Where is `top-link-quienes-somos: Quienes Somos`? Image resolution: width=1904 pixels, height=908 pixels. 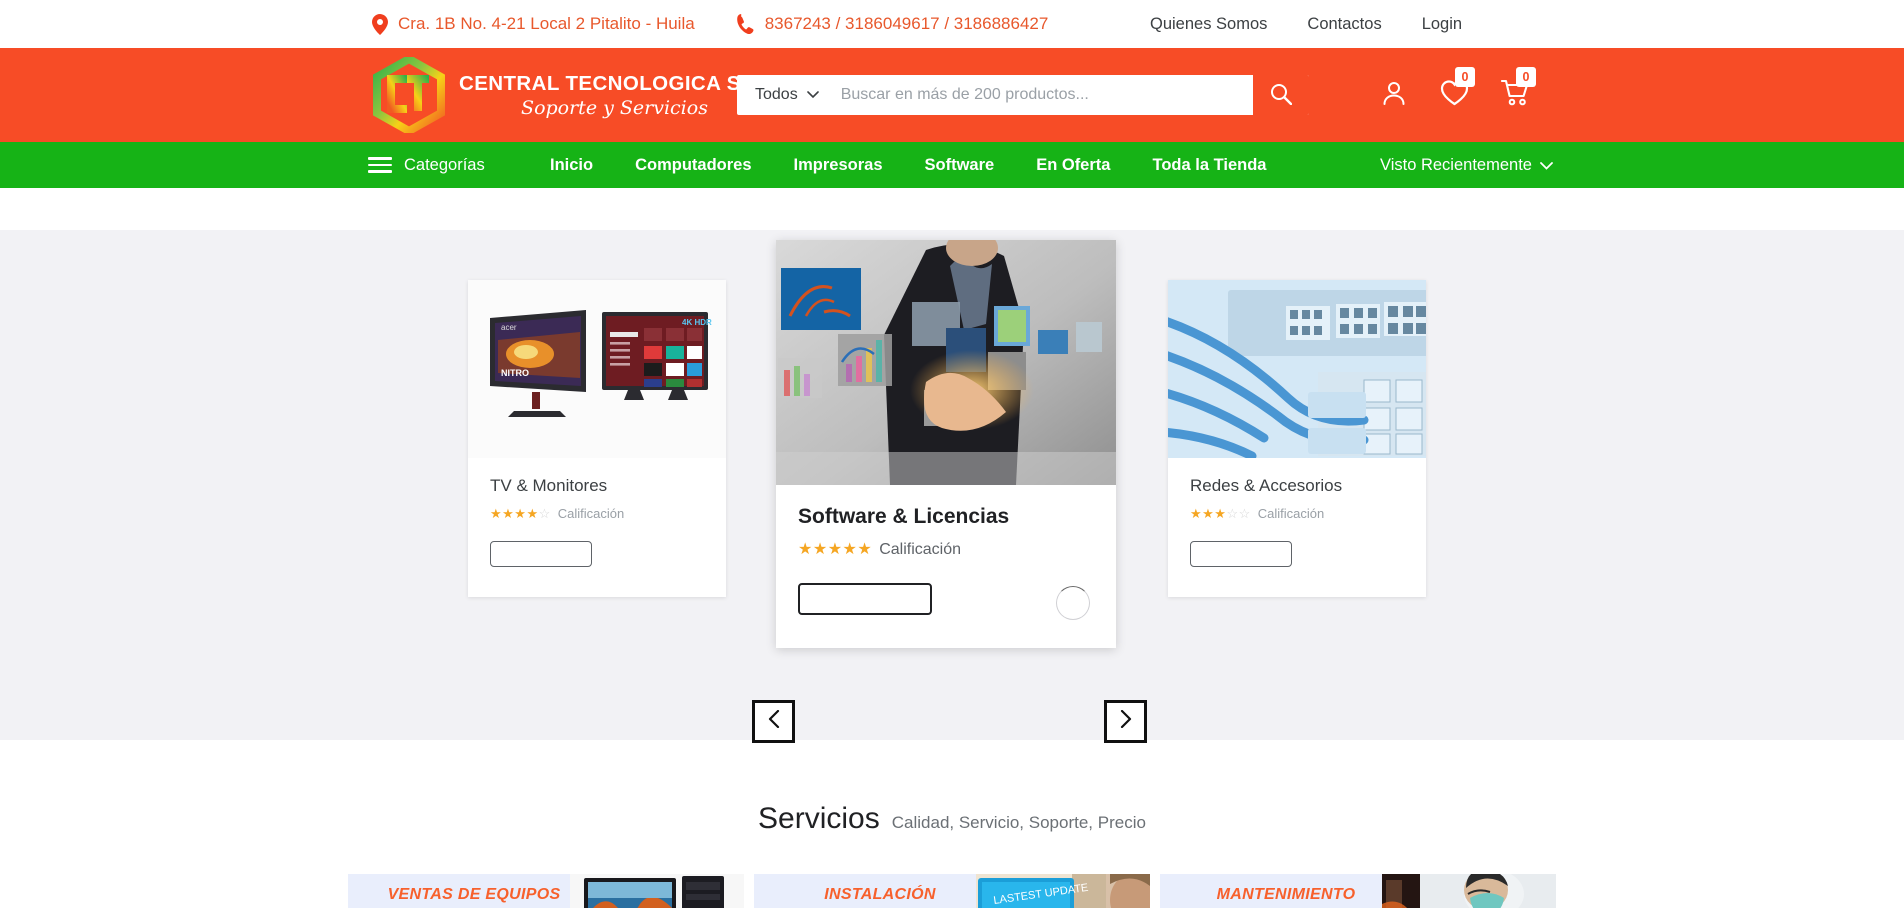 top-link-quienes-somos: Quienes Somos is located at coordinates (1208, 24).